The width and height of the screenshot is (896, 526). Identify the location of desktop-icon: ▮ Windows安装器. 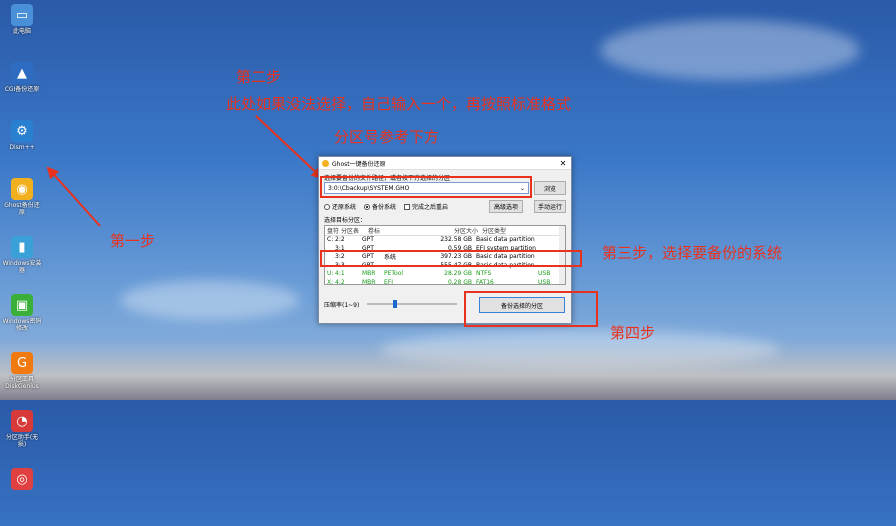
(22, 263).